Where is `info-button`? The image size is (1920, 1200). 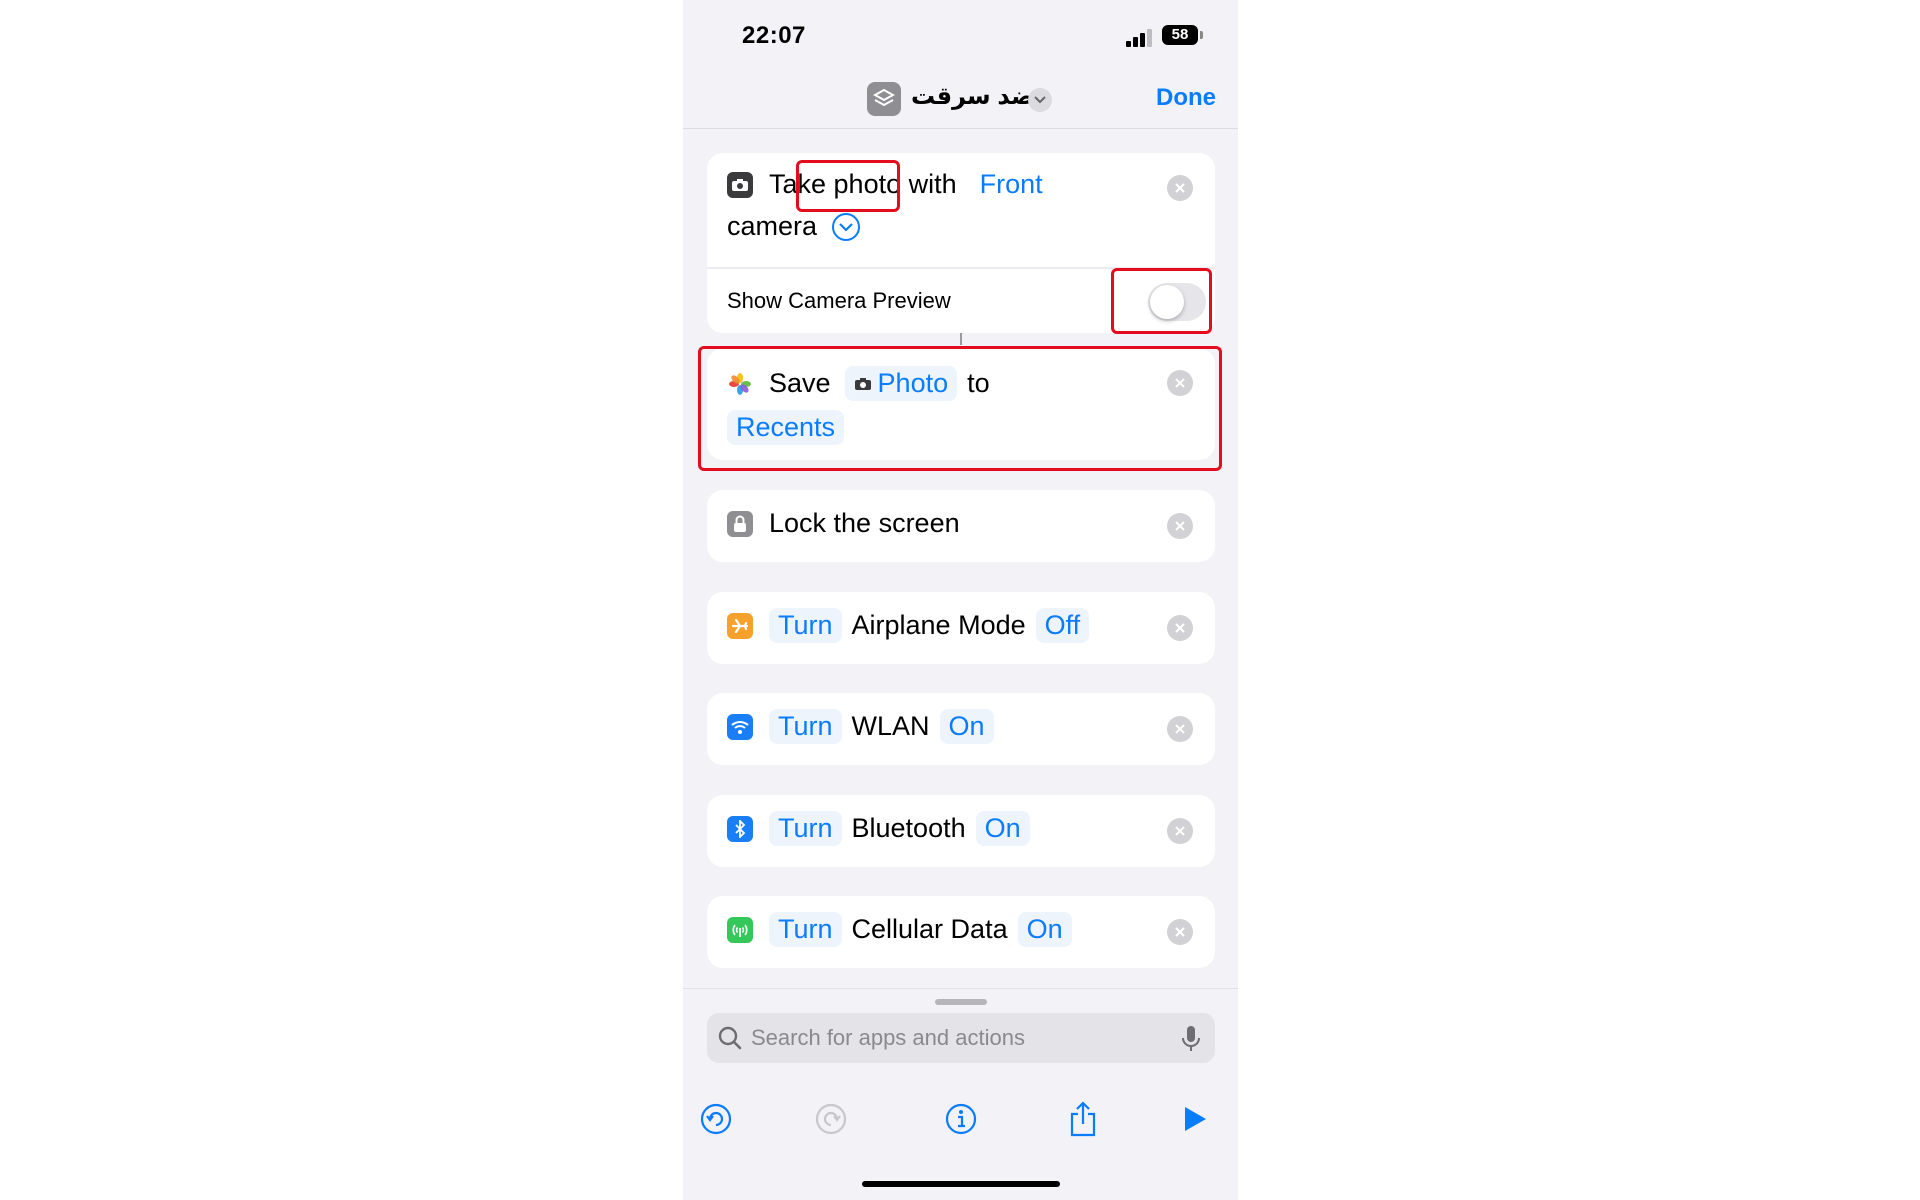 info-button is located at coordinates (961, 1119).